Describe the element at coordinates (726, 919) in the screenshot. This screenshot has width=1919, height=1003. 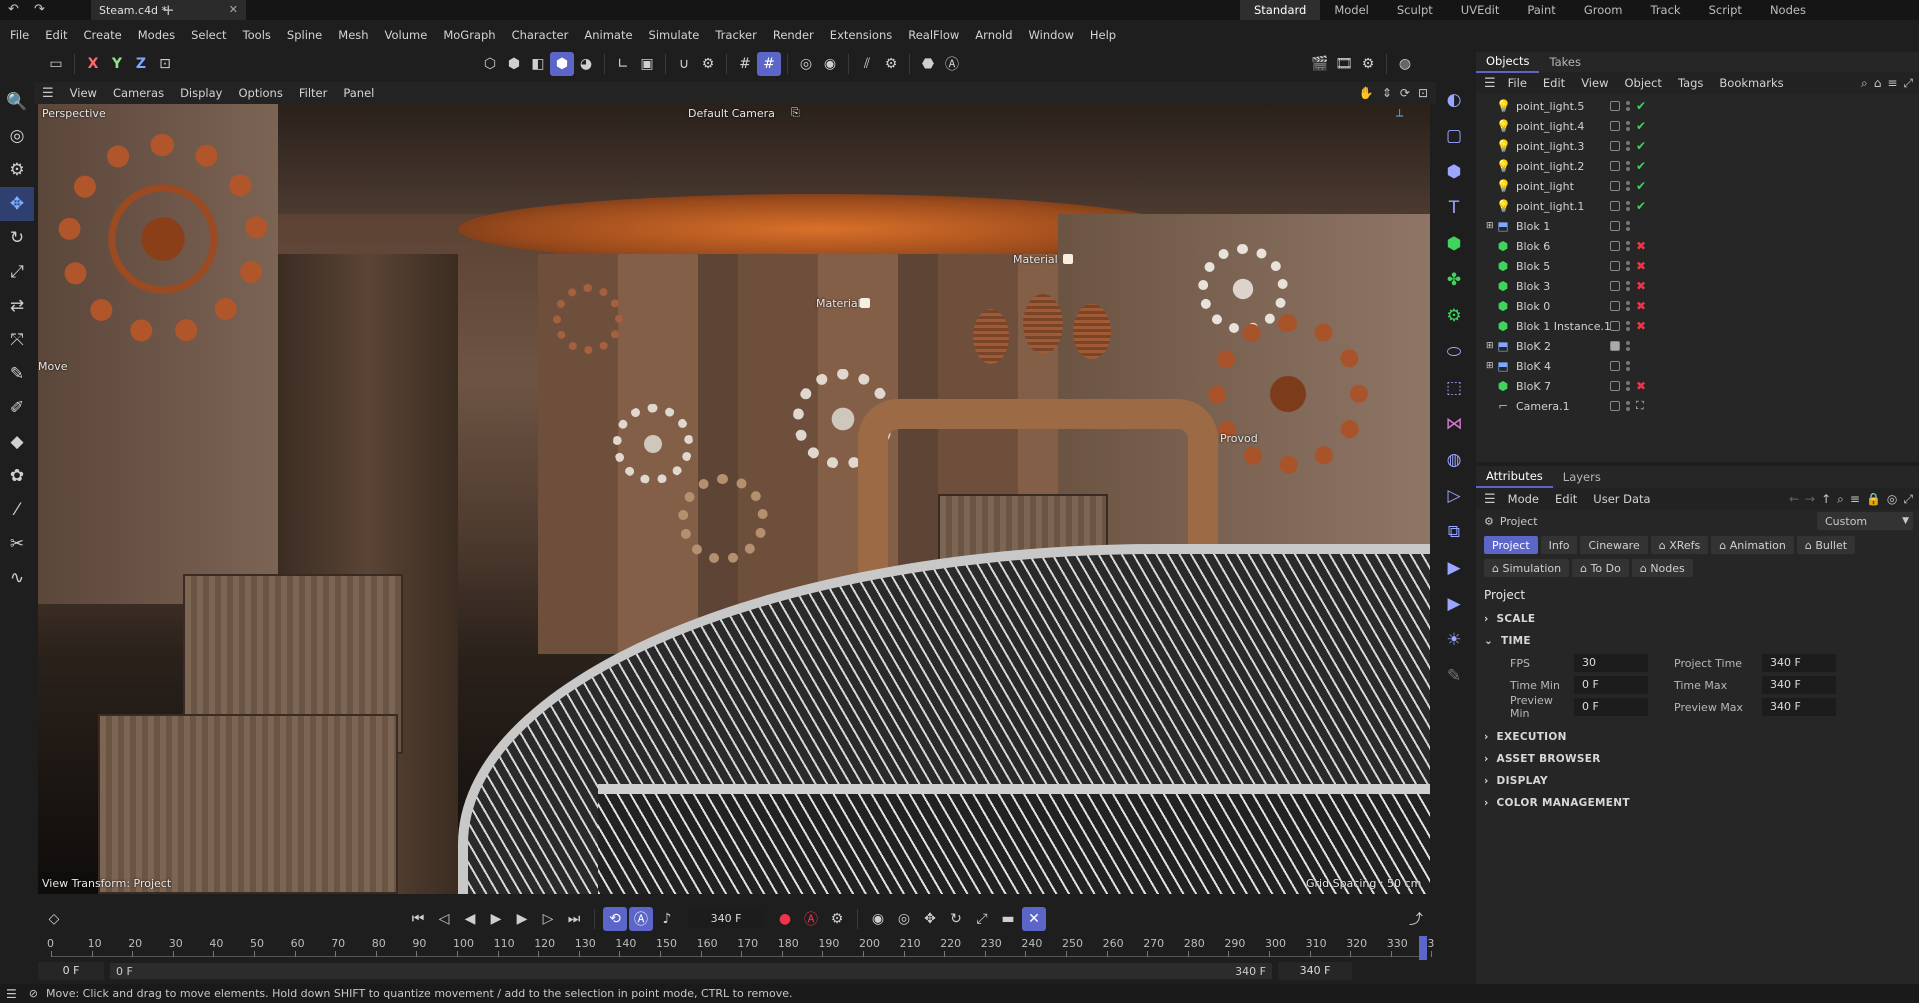
I see `current-frame-field: 340 F` at that location.